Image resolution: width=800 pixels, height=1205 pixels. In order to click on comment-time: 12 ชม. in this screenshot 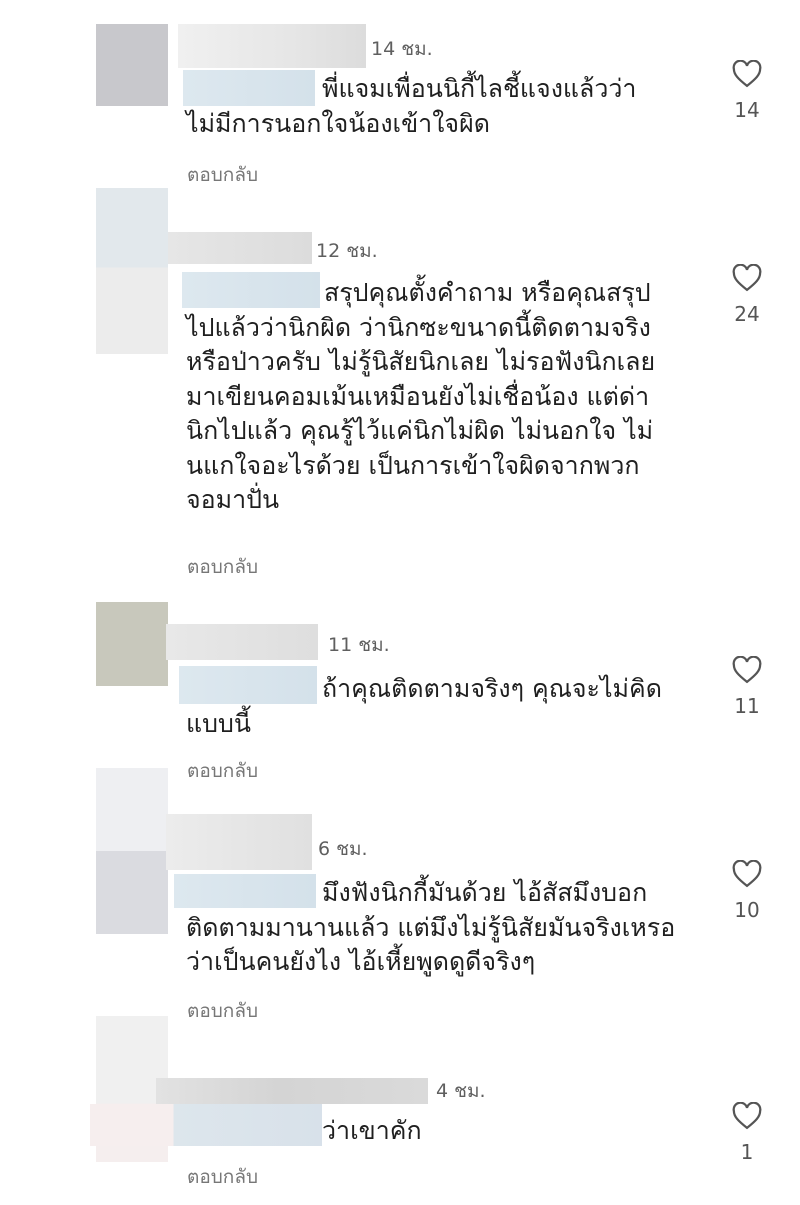, I will do `click(347, 251)`.